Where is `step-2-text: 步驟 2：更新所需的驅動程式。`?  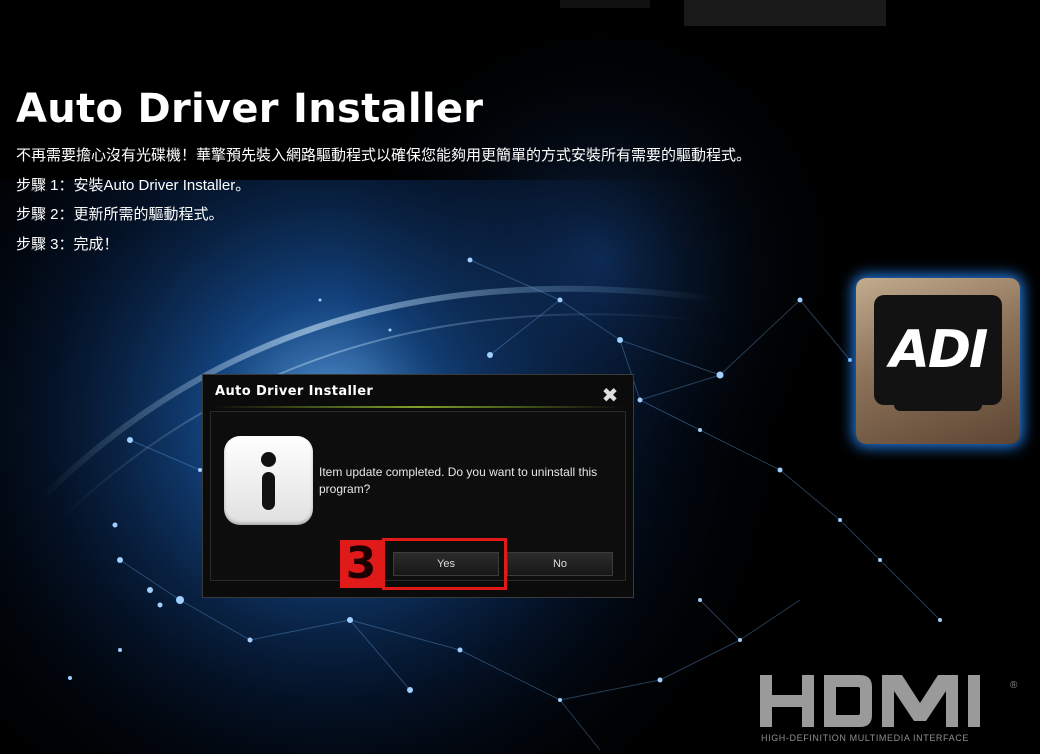
step-2-text: 步驟 2：更新所需的驅動程式。 is located at coordinates (120, 214).